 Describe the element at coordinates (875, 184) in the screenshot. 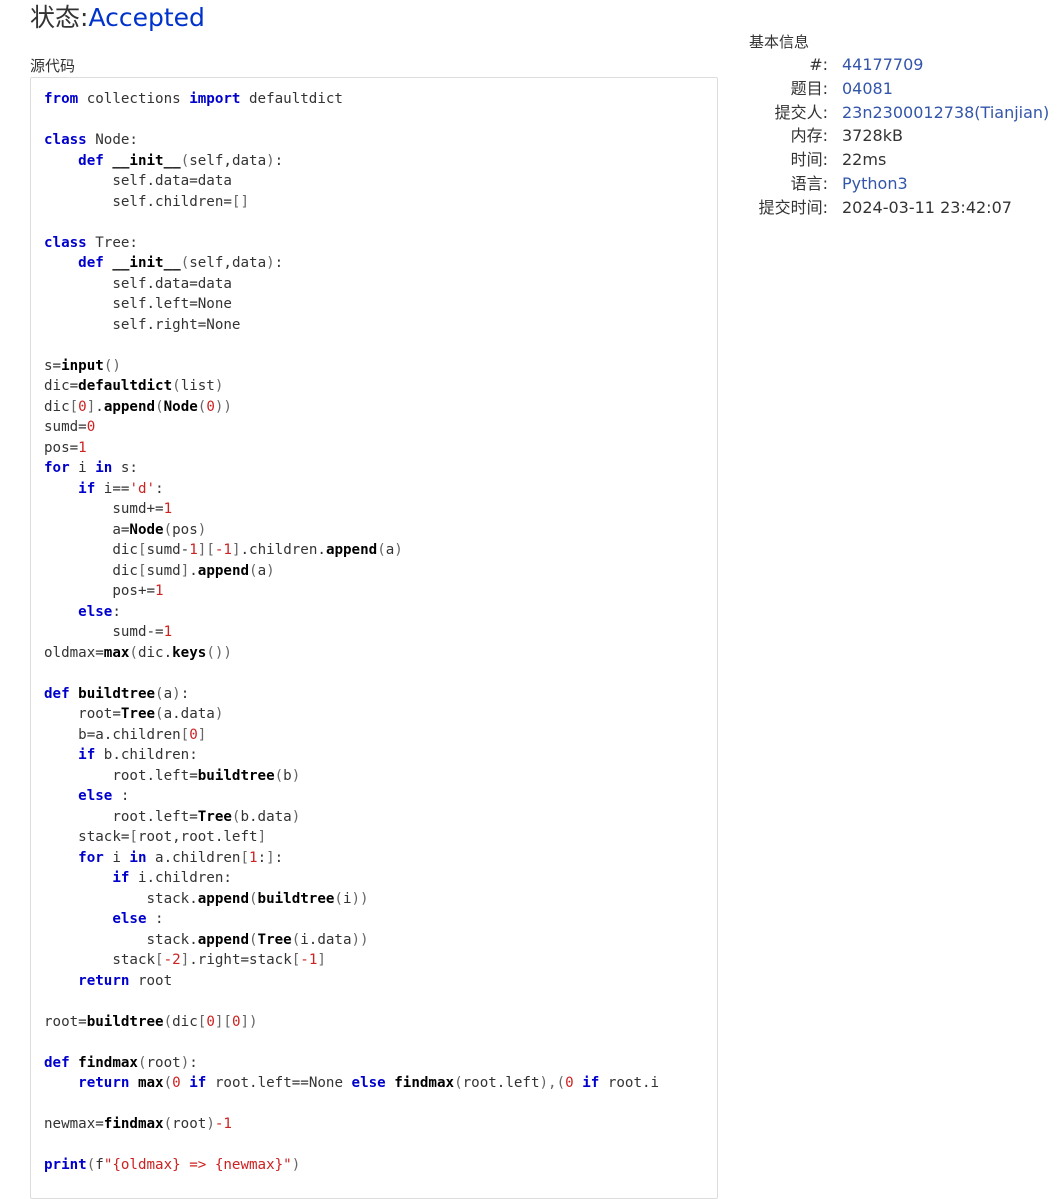

I see `language-link: Python3` at that location.